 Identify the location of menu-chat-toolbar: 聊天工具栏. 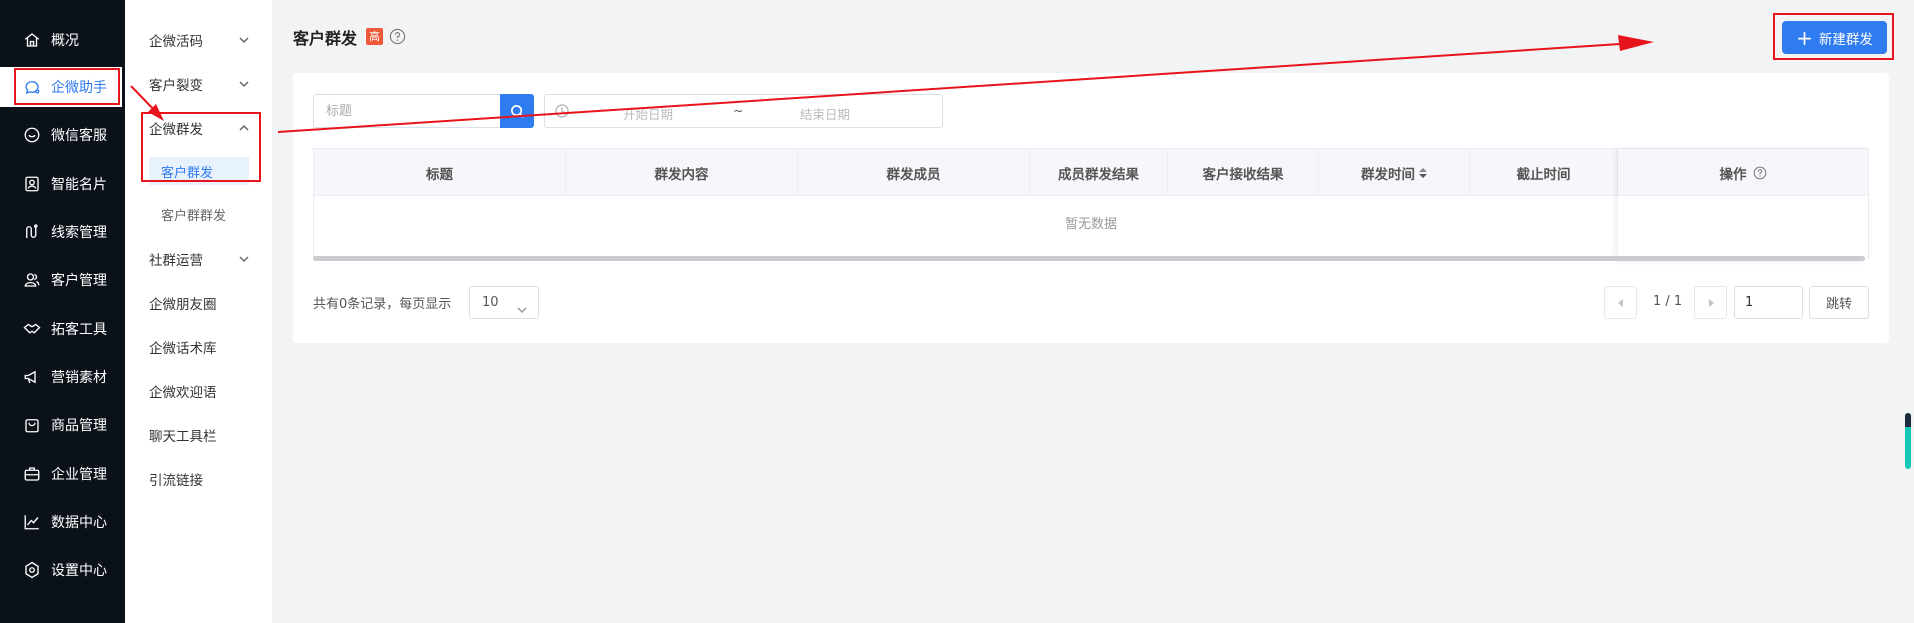
(198, 435).